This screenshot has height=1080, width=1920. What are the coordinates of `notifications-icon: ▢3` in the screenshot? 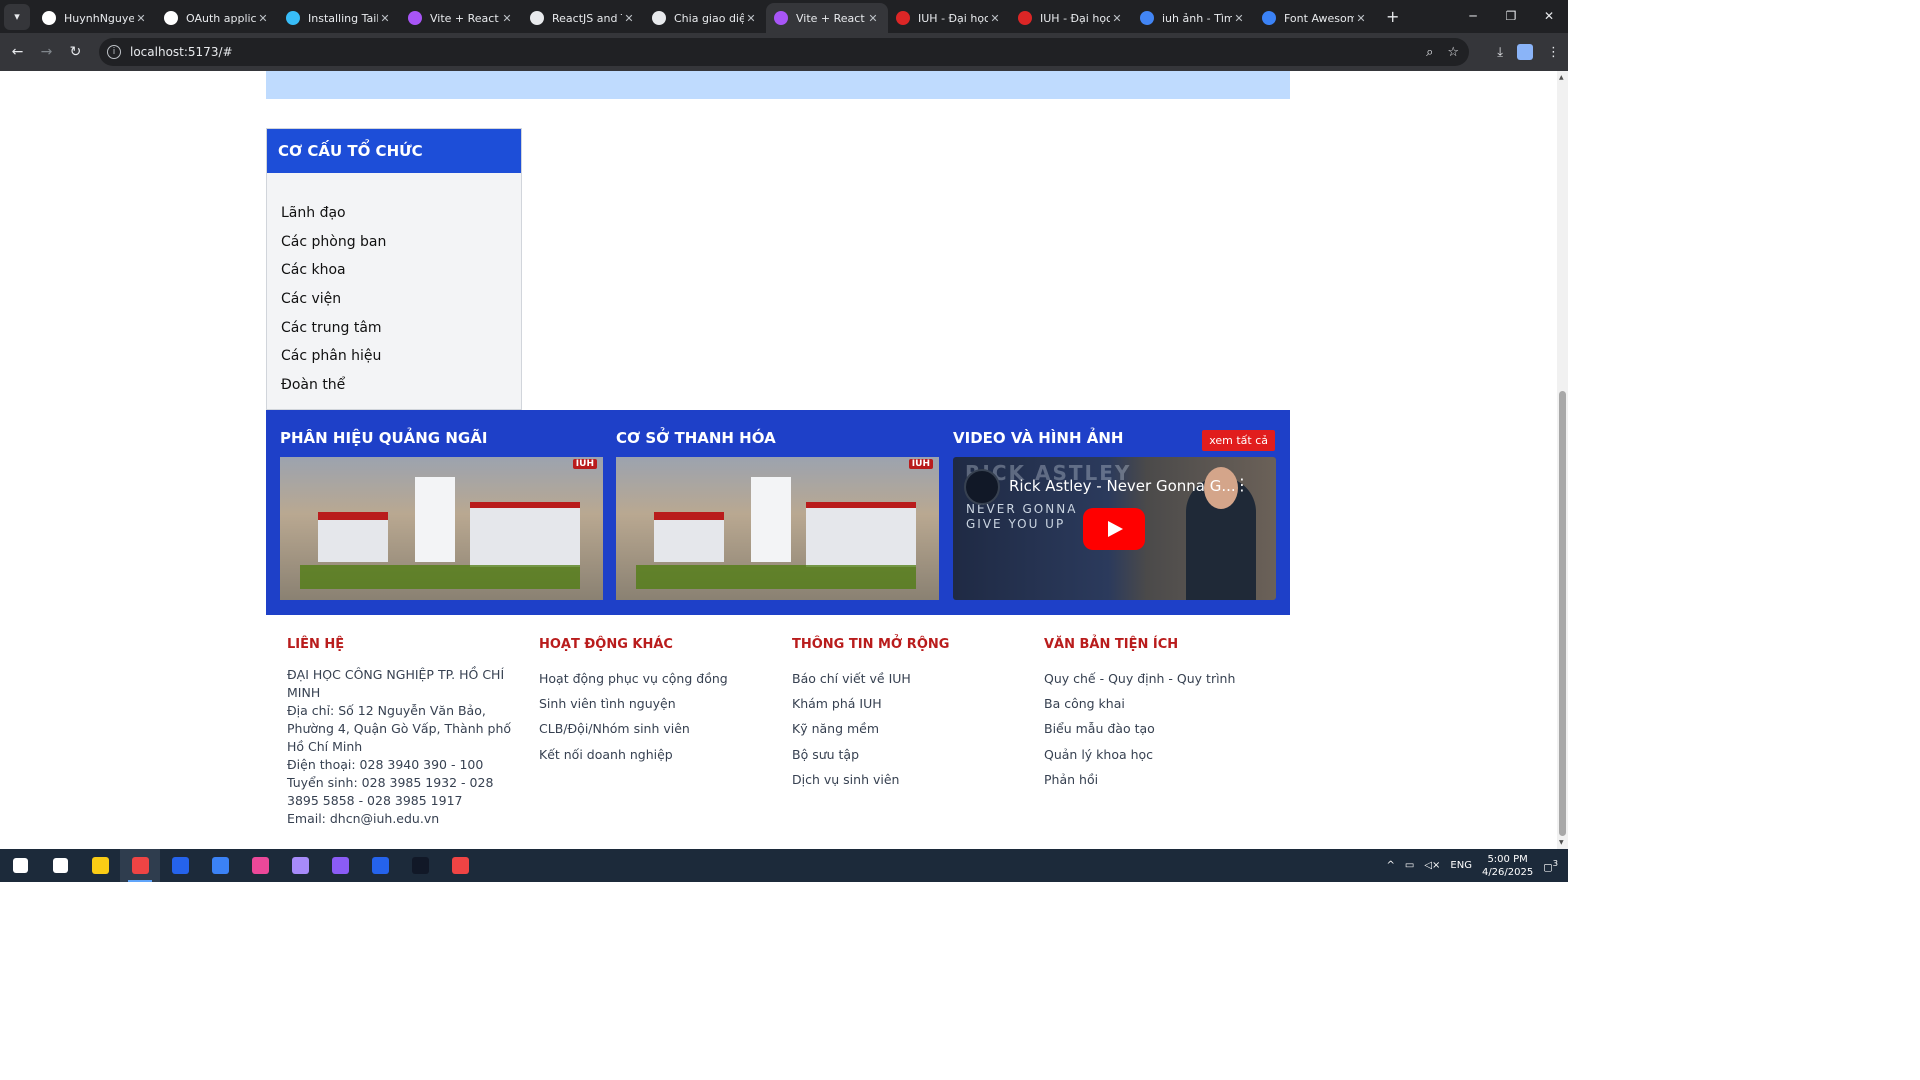 It's located at (1550, 865).